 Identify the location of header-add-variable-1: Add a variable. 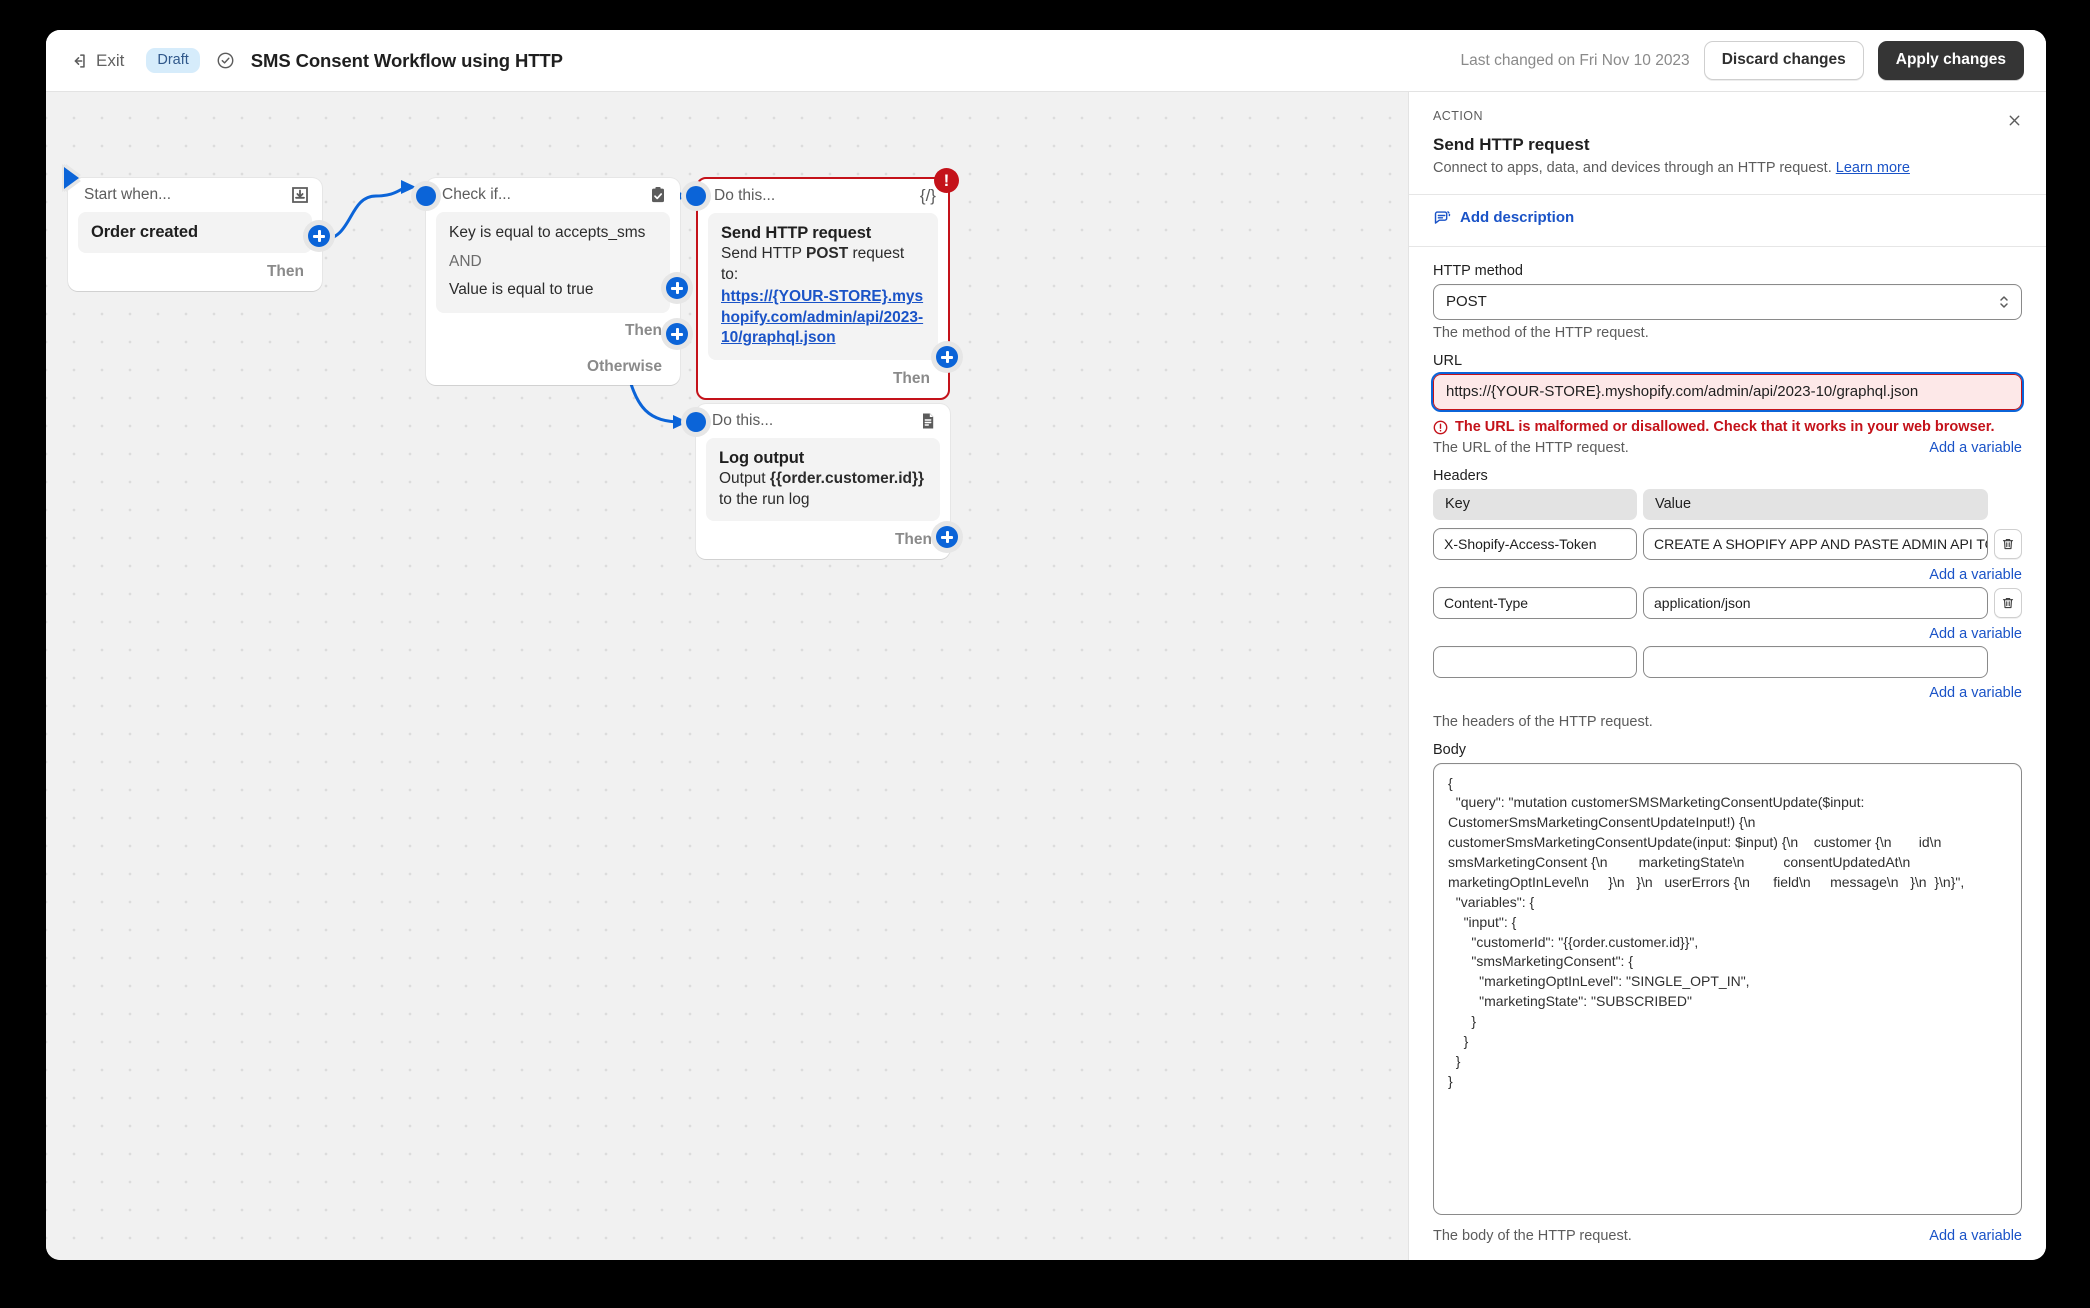
(1975, 575).